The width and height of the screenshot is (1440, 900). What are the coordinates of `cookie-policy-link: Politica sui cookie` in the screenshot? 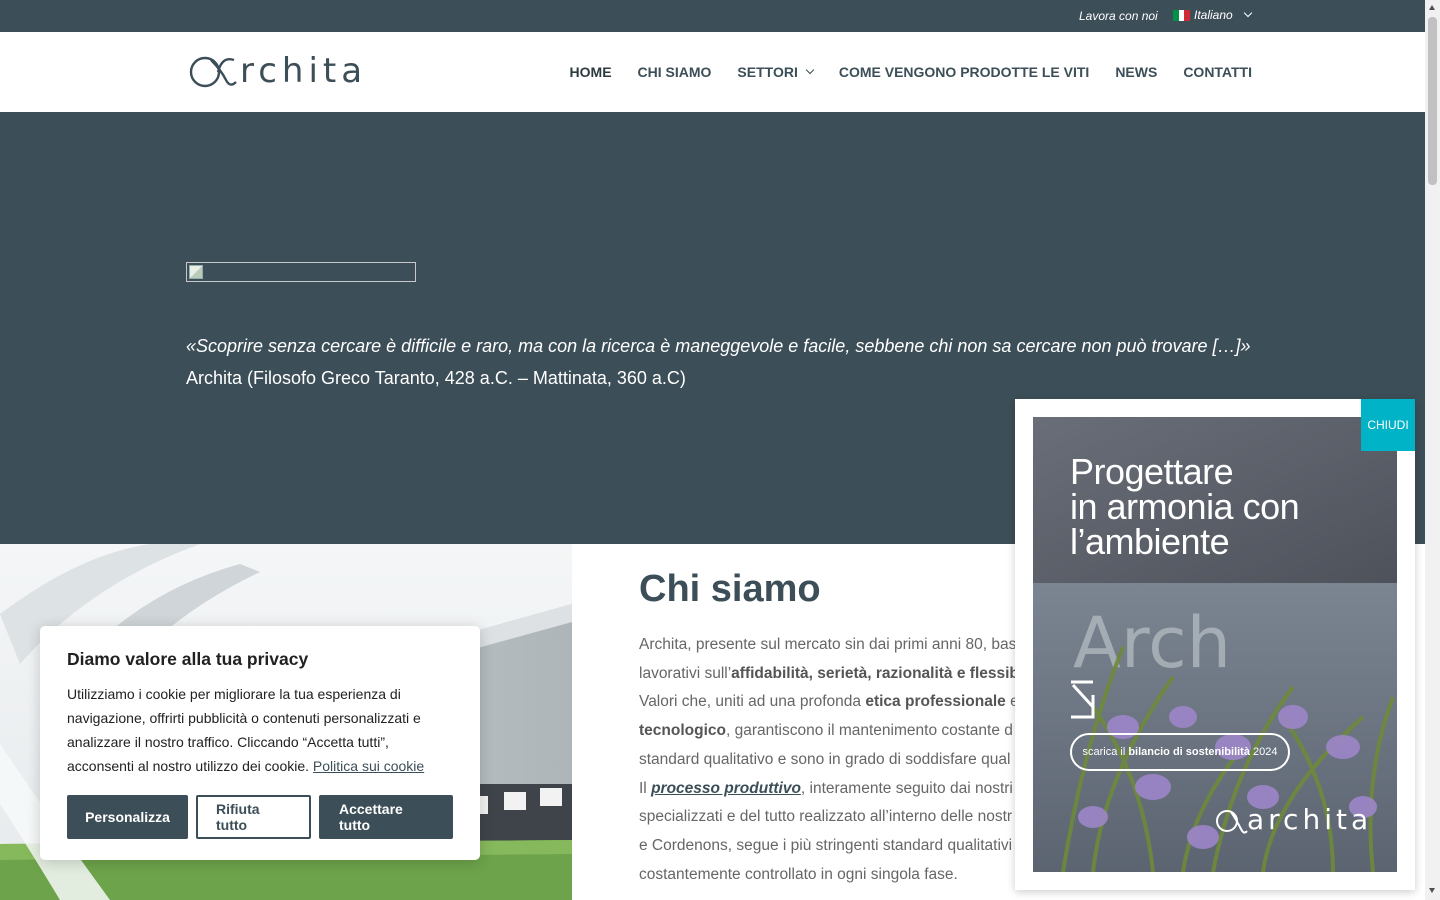 It's located at (368, 766).